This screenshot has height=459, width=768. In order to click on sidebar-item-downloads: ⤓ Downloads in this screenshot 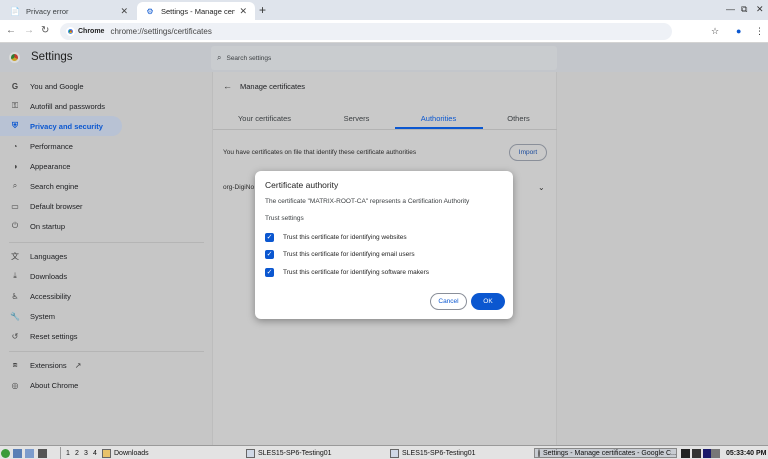, I will do `click(33, 276)`.